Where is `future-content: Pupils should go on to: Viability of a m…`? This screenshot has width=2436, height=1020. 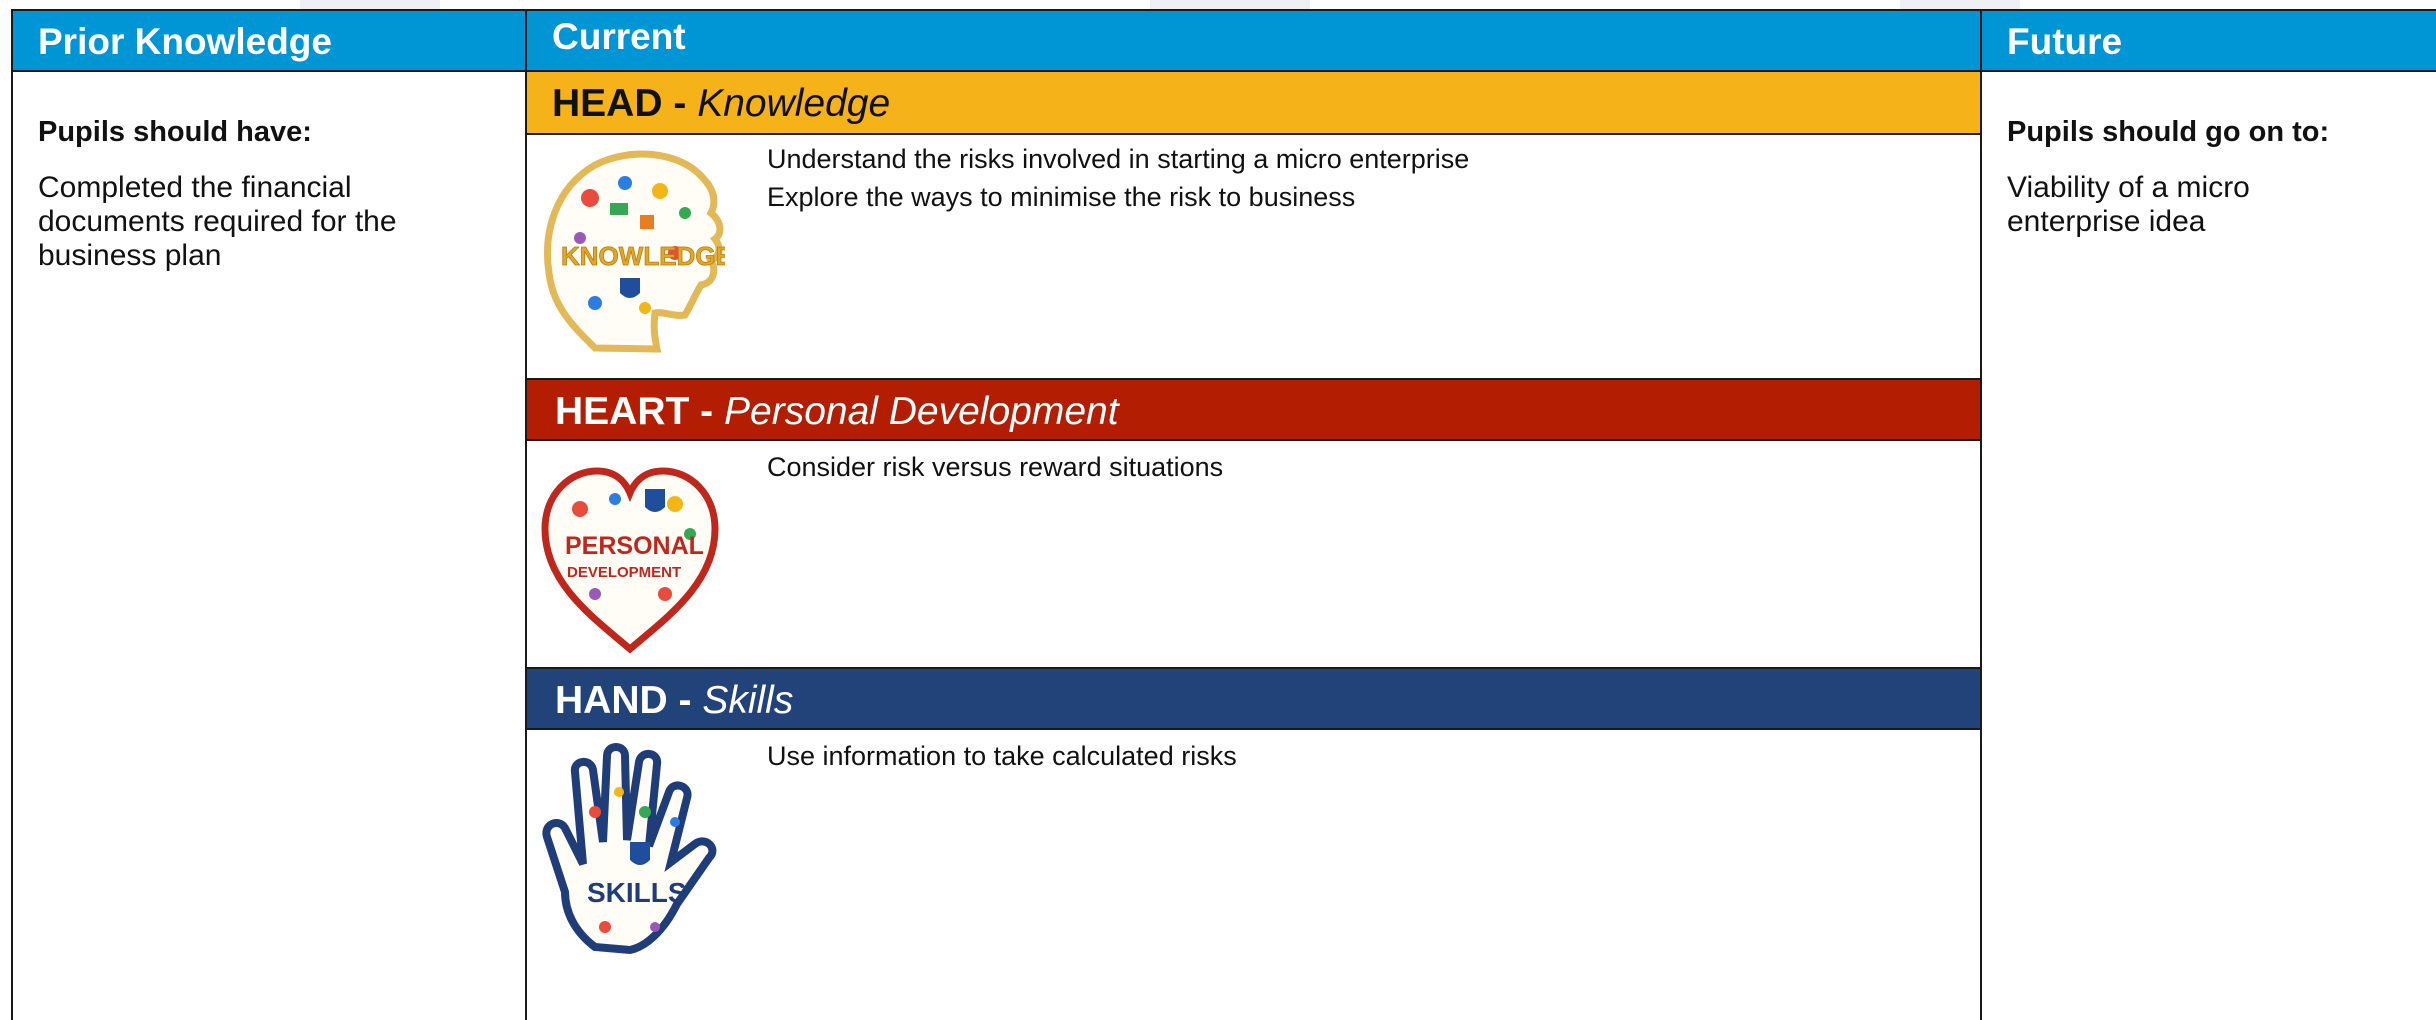
future-content: Pupils should go on to: Viability of a m… is located at coordinates (2209, 155).